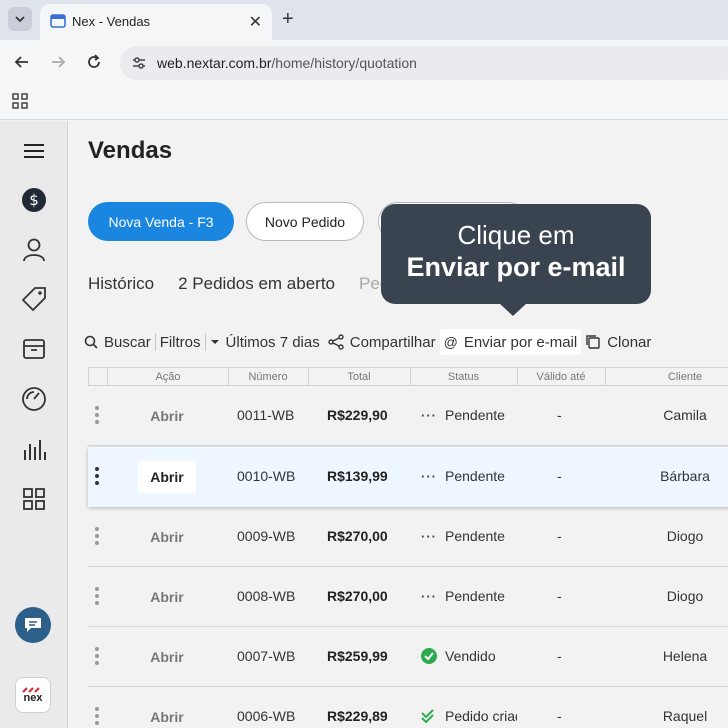 The image size is (728, 728). Describe the element at coordinates (168, 377) in the screenshot. I see `col-acao: Ação` at that location.